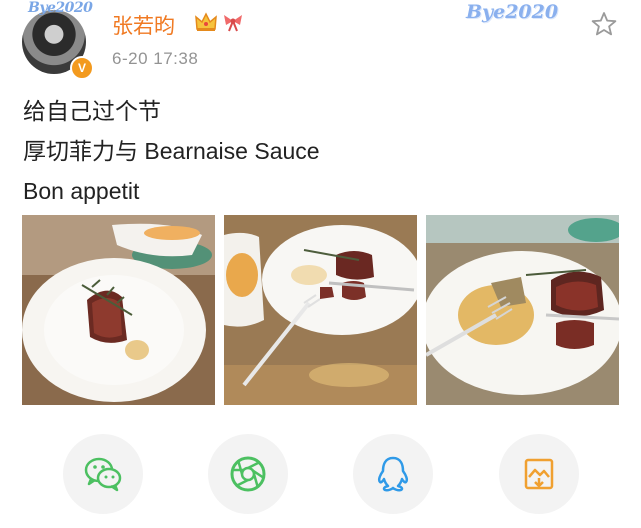 The height and width of the screenshot is (528, 641). I want to click on share-moments-button, so click(248, 474).